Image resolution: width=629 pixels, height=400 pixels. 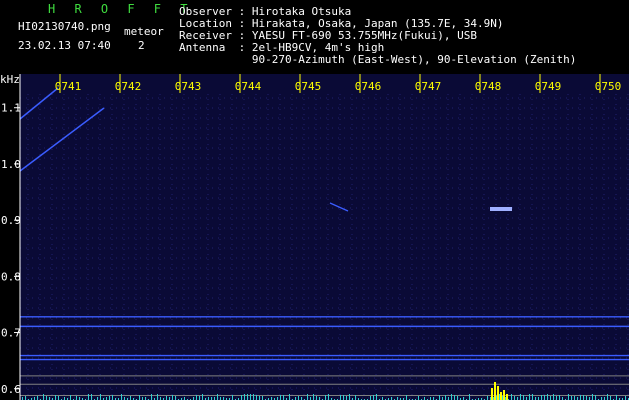 What do you see at coordinates (488, 86) in the screenshot?
I see `time-tick-label: 0748` at bounding box center [488, 86].